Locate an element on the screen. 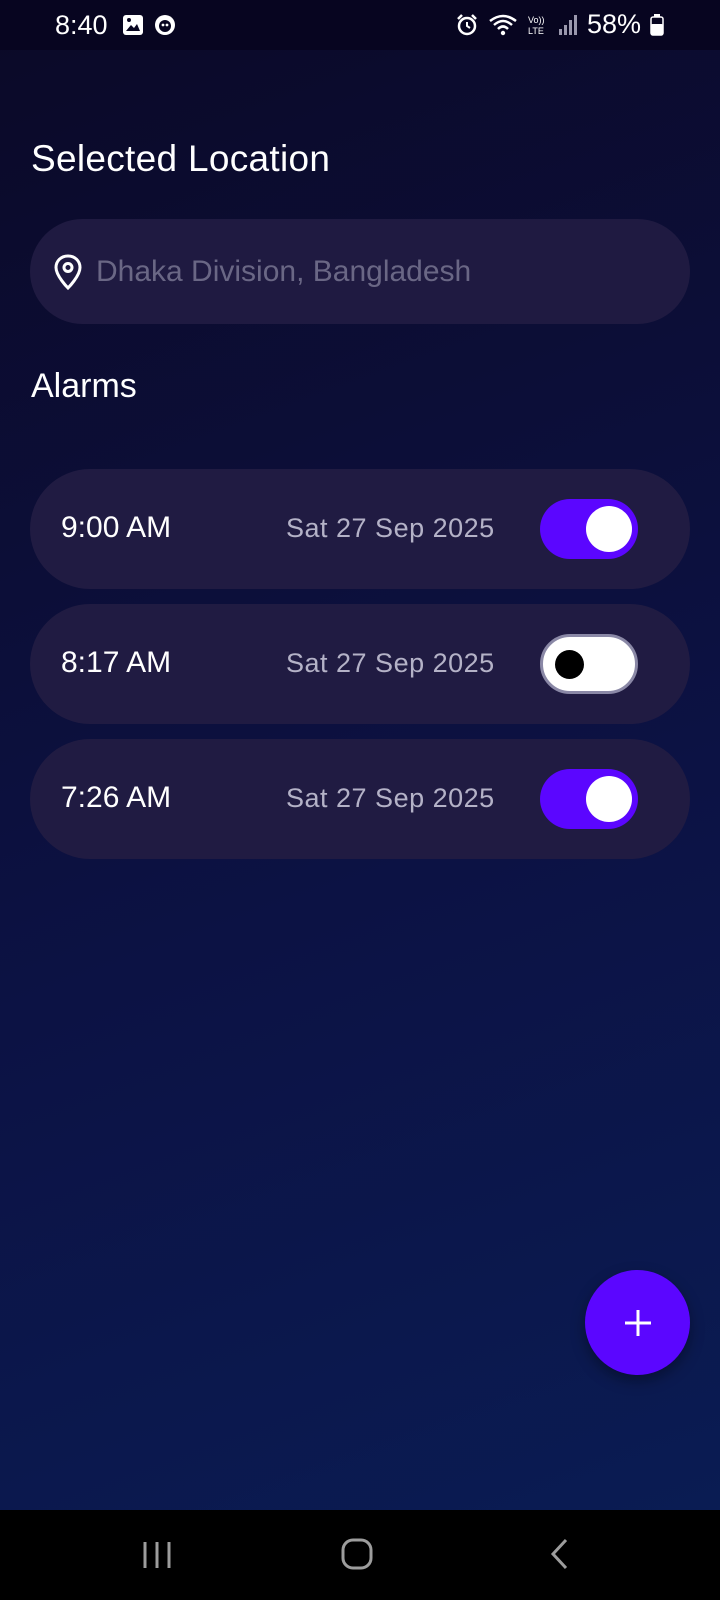 This screenshot has height=1600, width=720. recents-icon is located at coordinates (157, 1554).